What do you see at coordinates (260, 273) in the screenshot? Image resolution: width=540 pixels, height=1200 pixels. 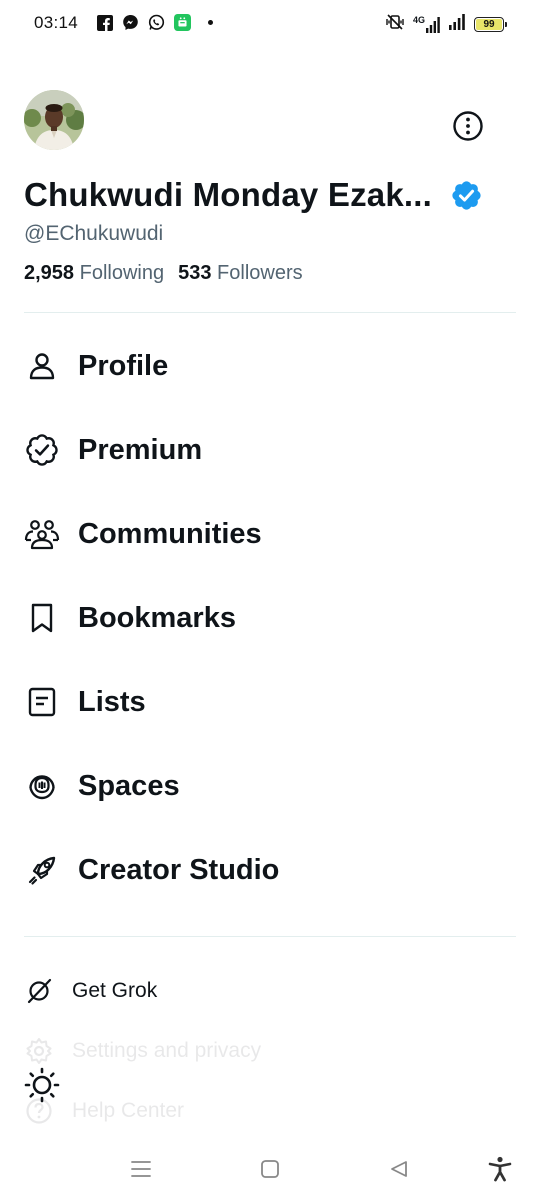 I see `followers-label: Followers` at bounding box center [260, 273].